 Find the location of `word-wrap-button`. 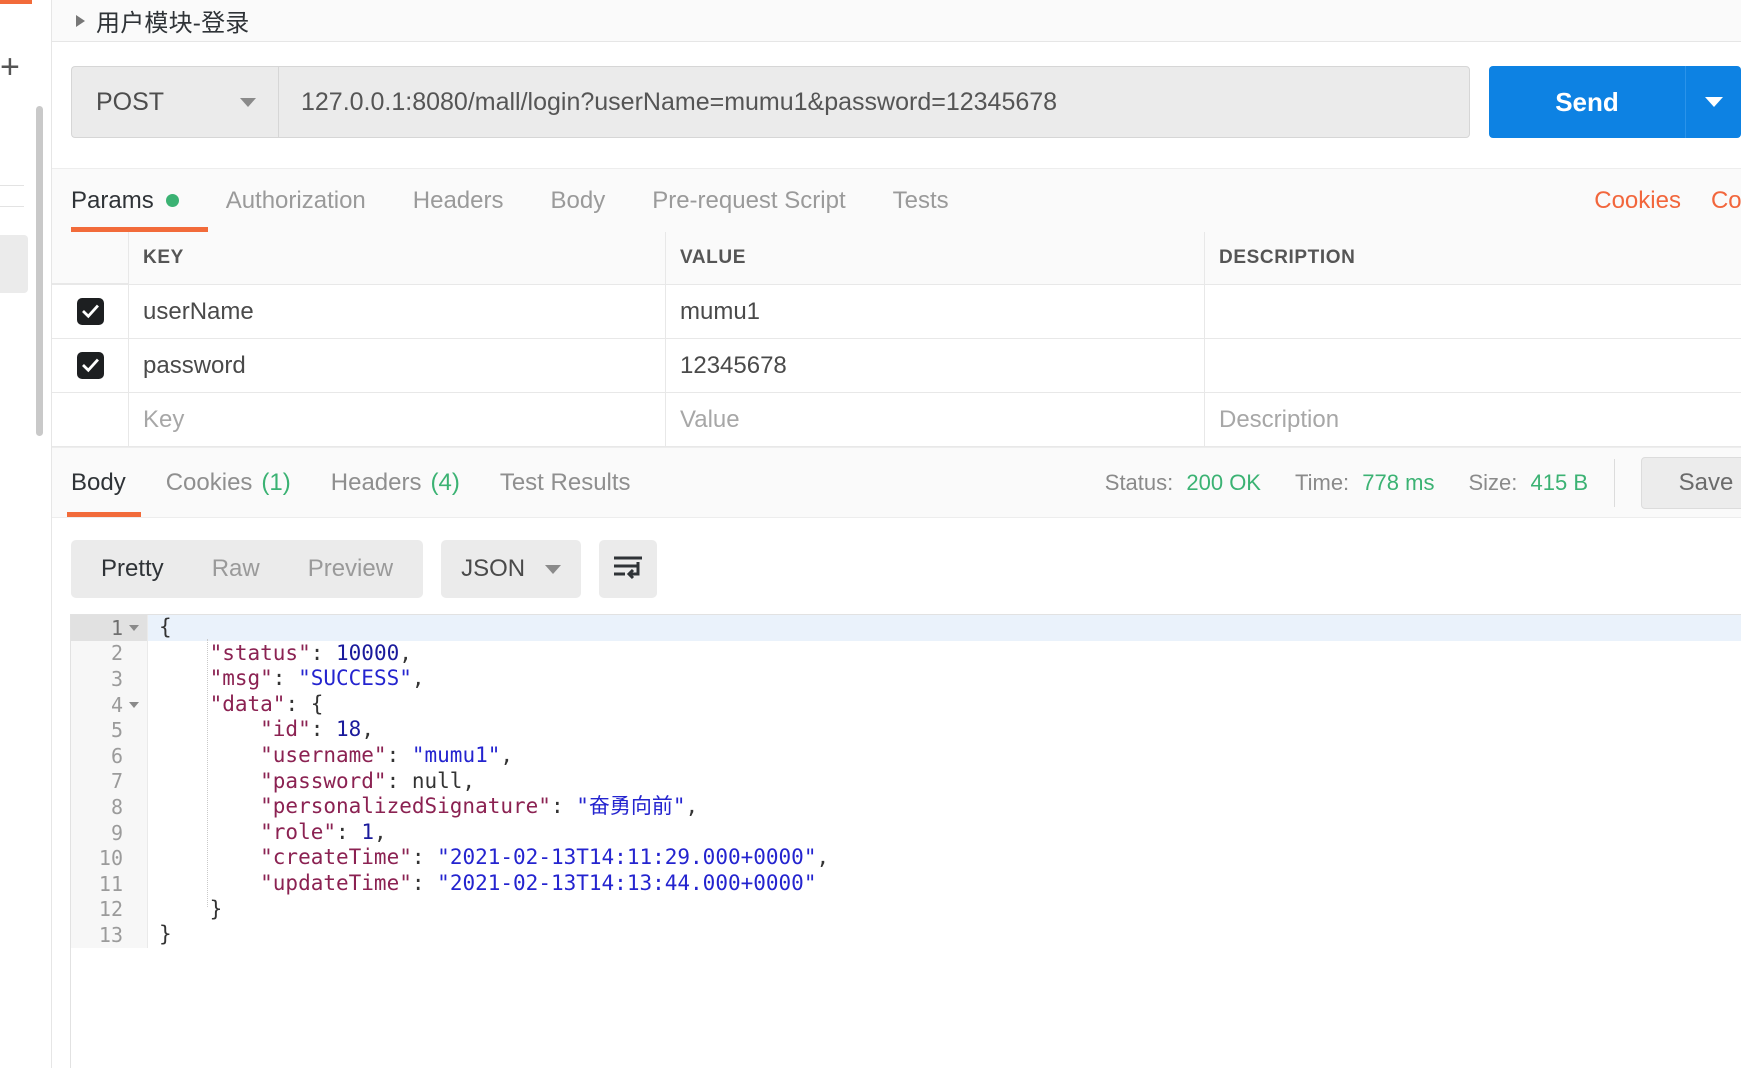

word-wrap-button is located at coordinates (628, 569).